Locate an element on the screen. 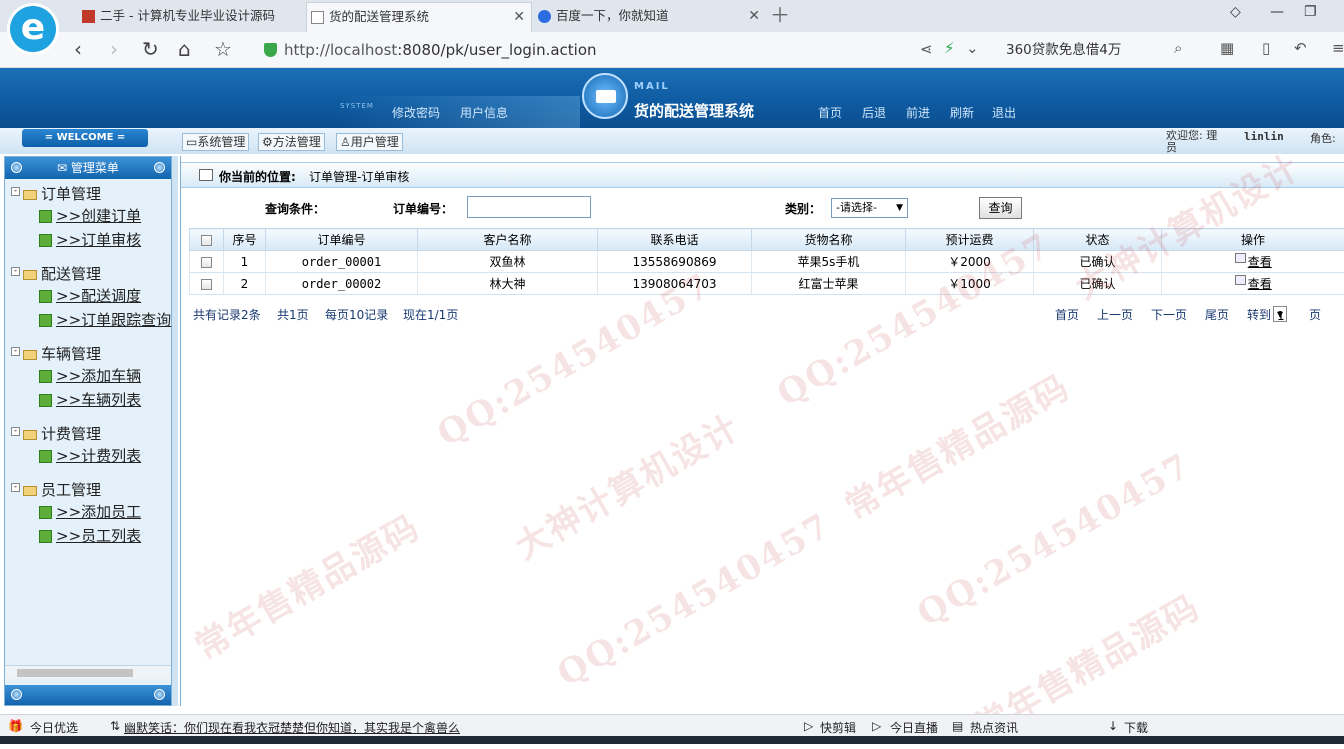  query-button: 查询 is located at coordinates (1000, 208).